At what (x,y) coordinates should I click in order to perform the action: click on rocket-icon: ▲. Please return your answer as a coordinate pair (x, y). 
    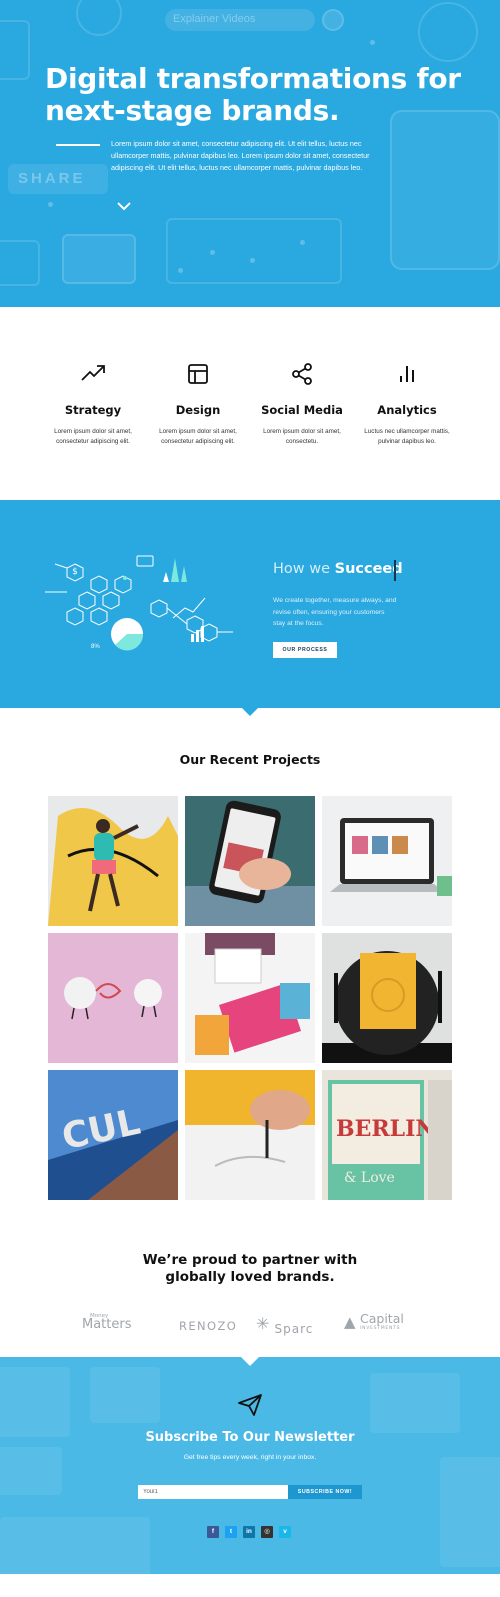
    Looking at the image, I should click on (350, 1322).